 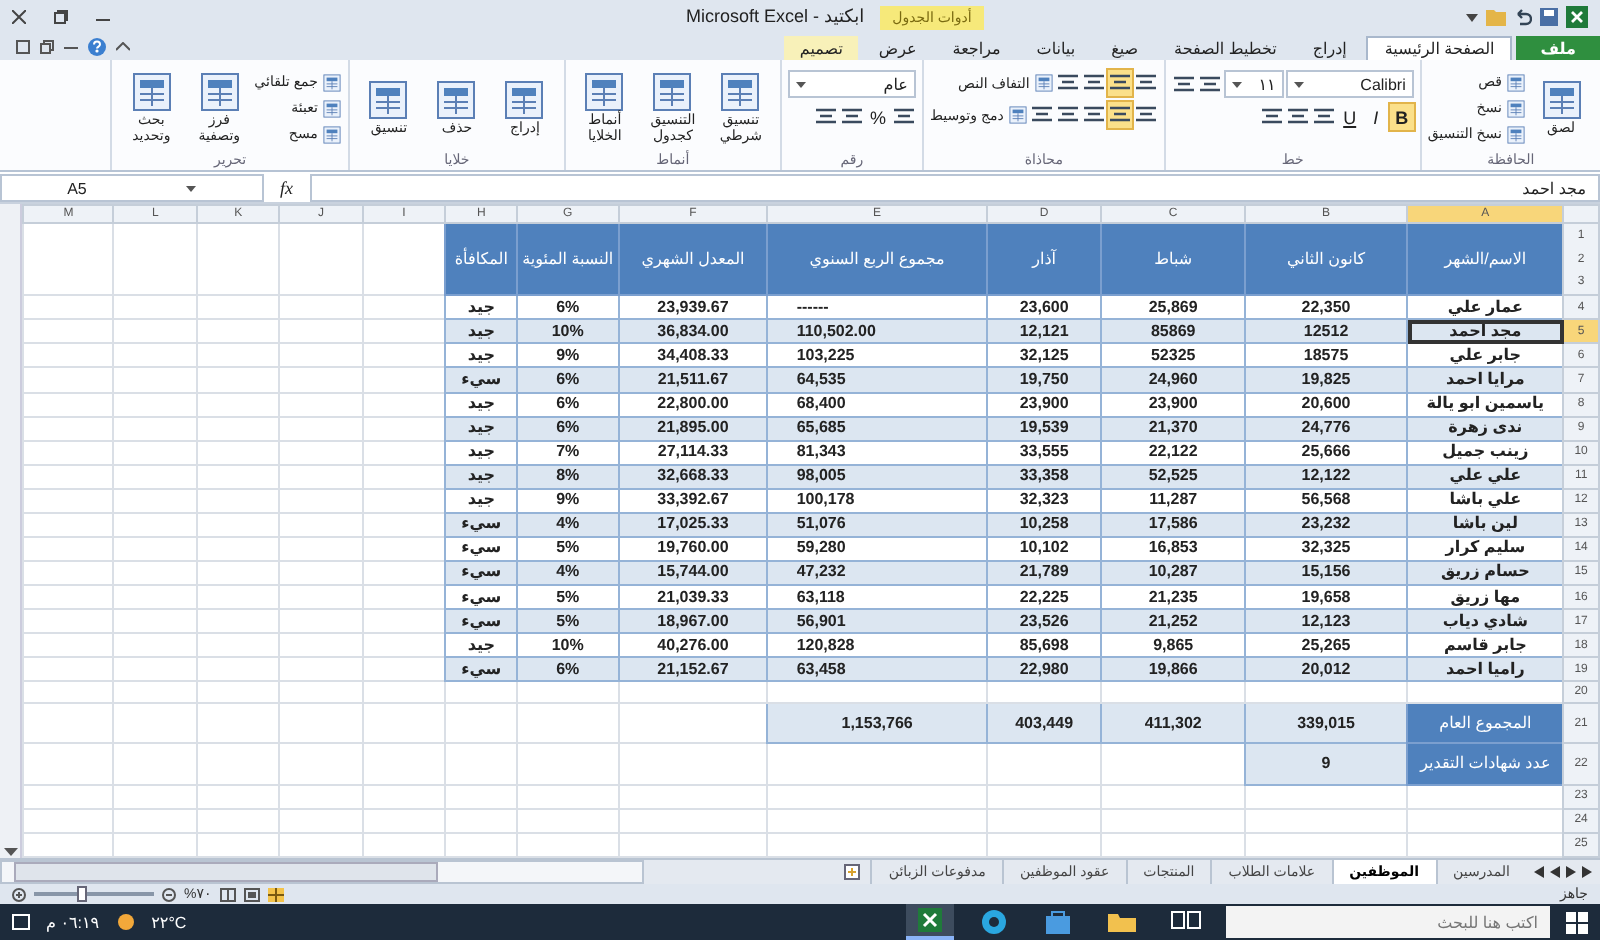 What do you see at coordinates (169, 894) in the screenshot?
I see `minus-icon` at bounding box center [169, 894].